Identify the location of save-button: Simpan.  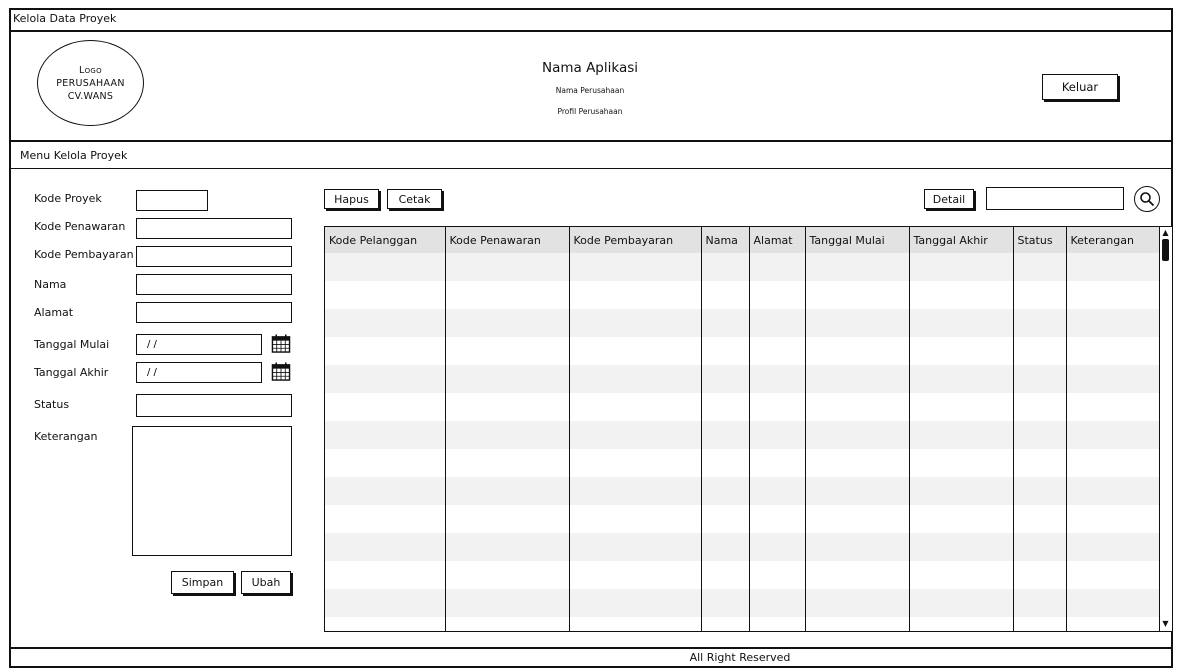
(202, 582).